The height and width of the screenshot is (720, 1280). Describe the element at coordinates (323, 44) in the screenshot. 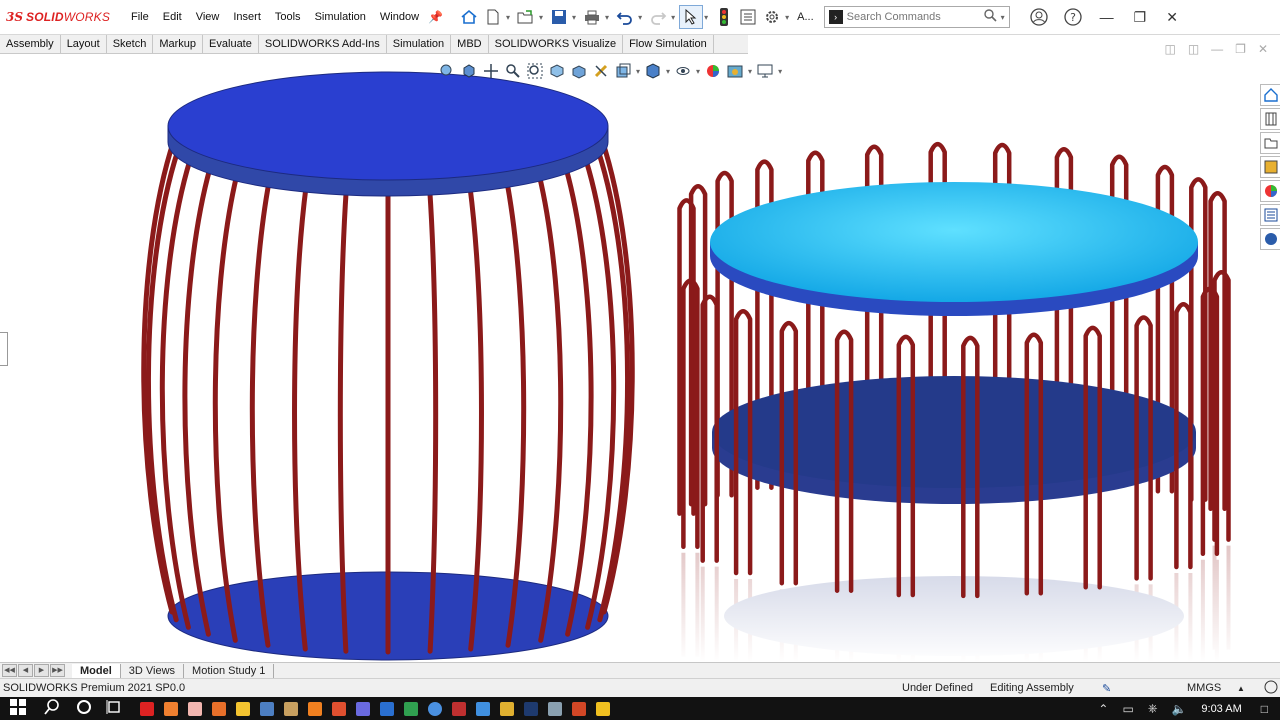

I see `tab-solidworks-add-ins: SOLIDWORKS Add-Ins` at that location.